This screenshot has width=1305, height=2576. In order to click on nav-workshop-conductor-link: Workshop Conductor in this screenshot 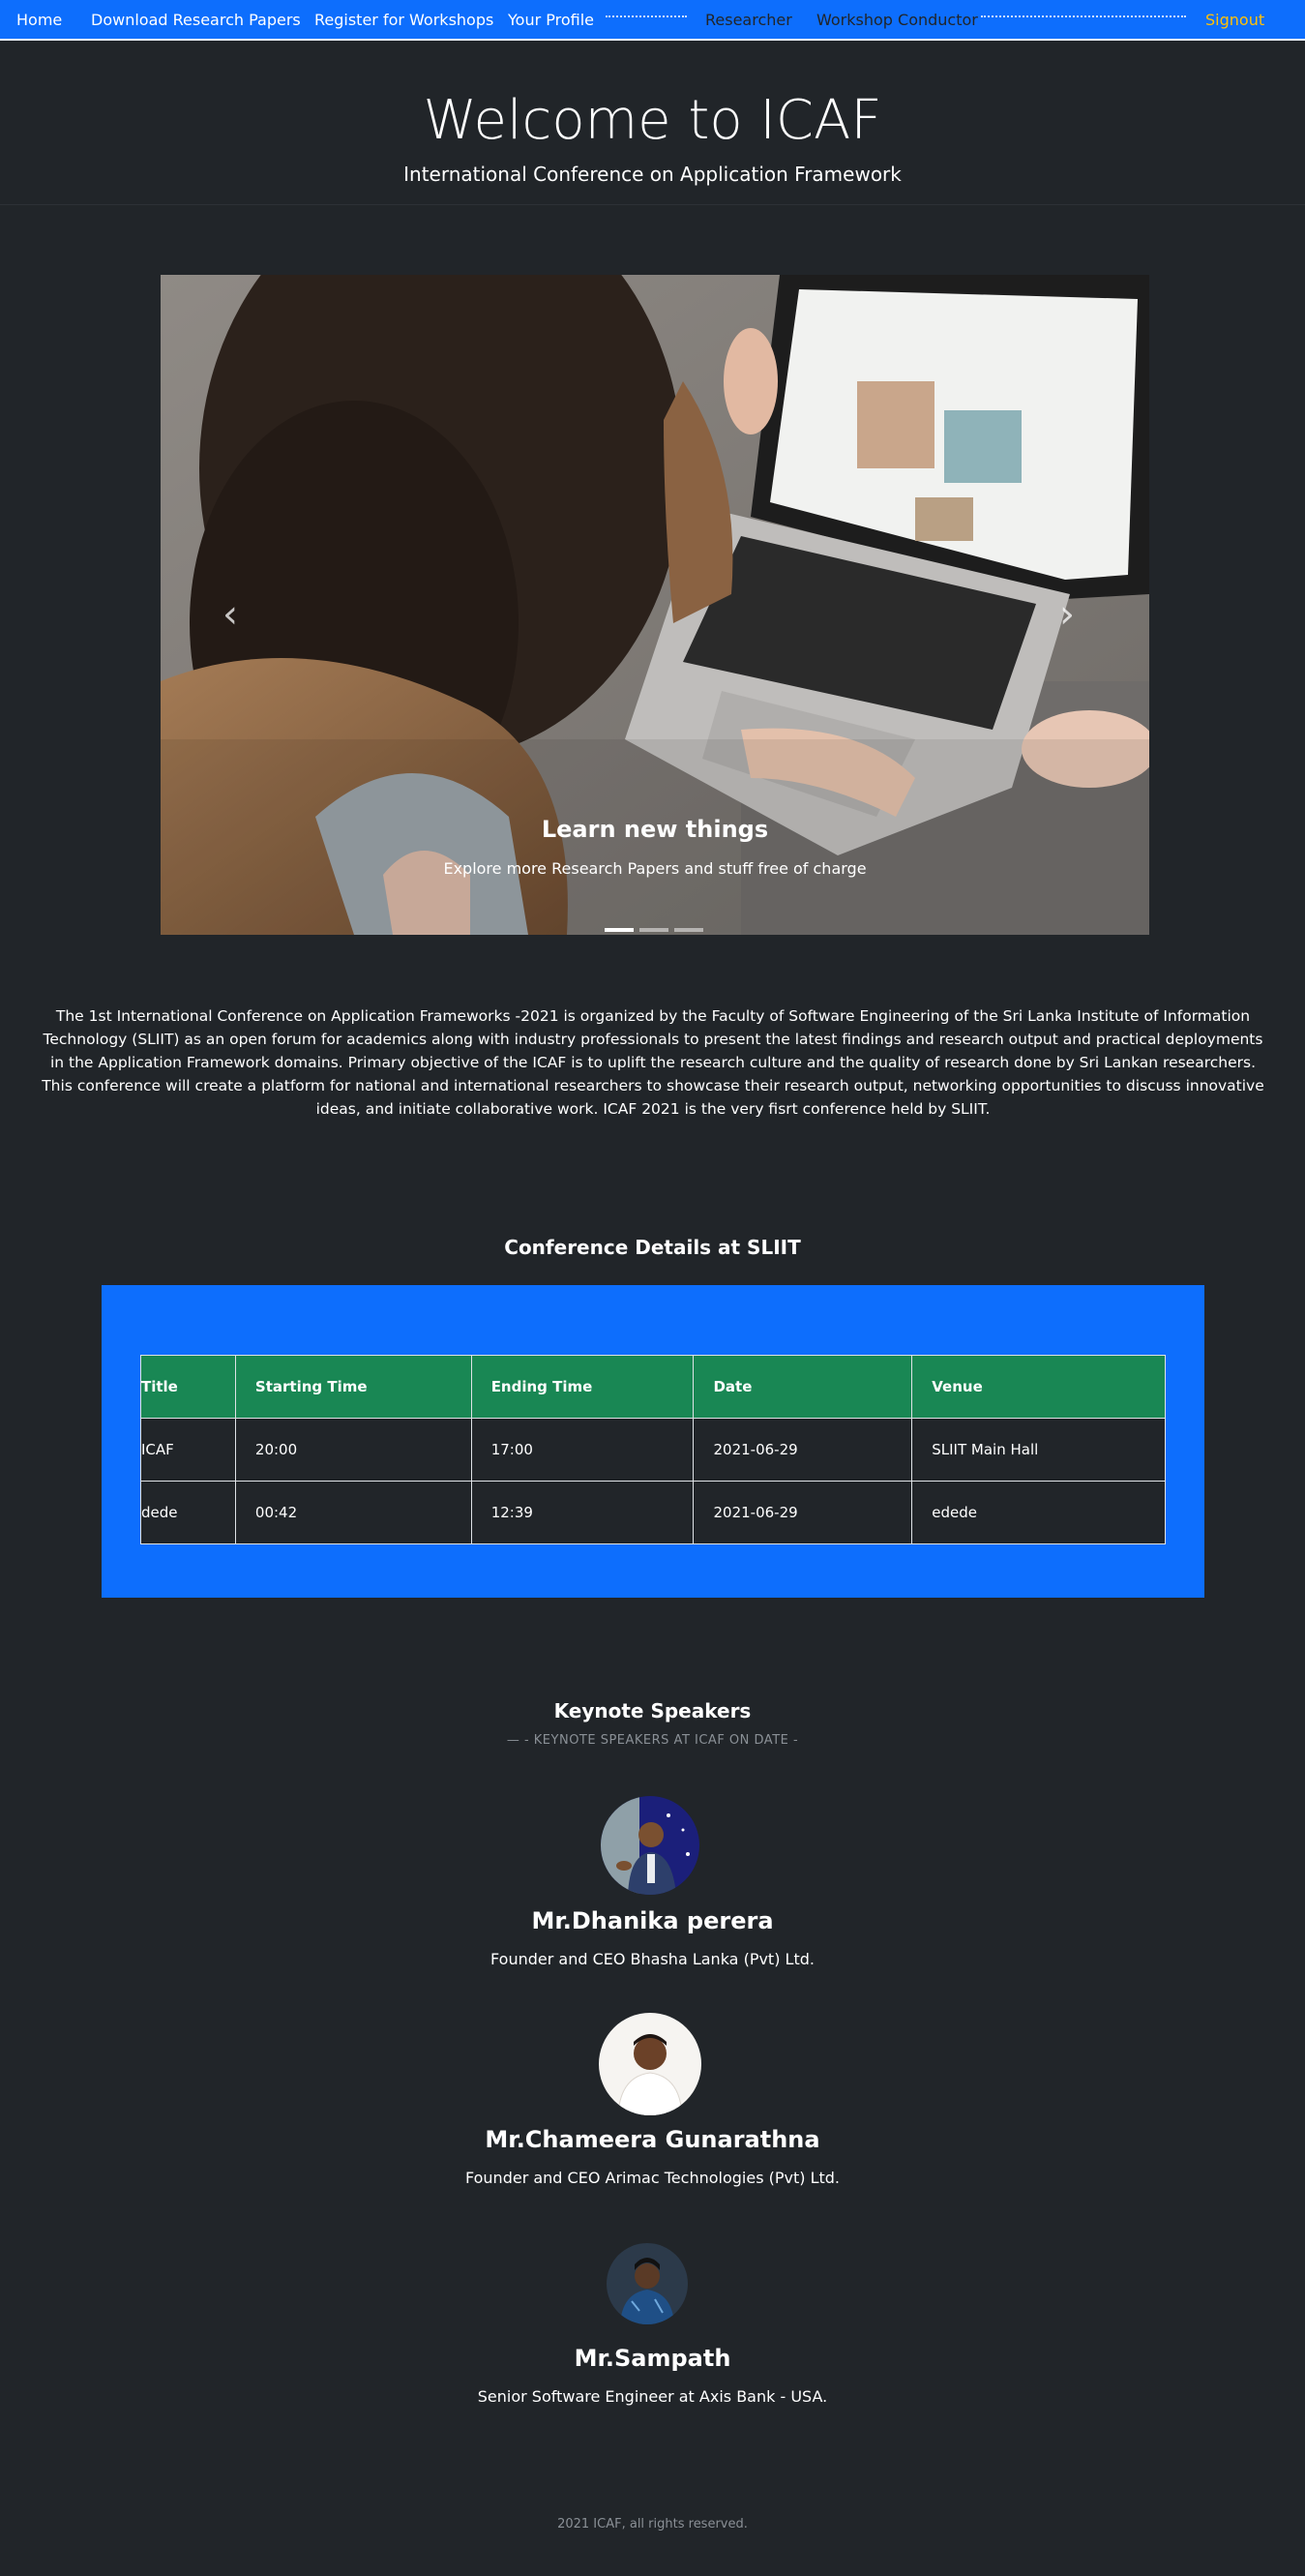, I will do `click(897, 20)`.